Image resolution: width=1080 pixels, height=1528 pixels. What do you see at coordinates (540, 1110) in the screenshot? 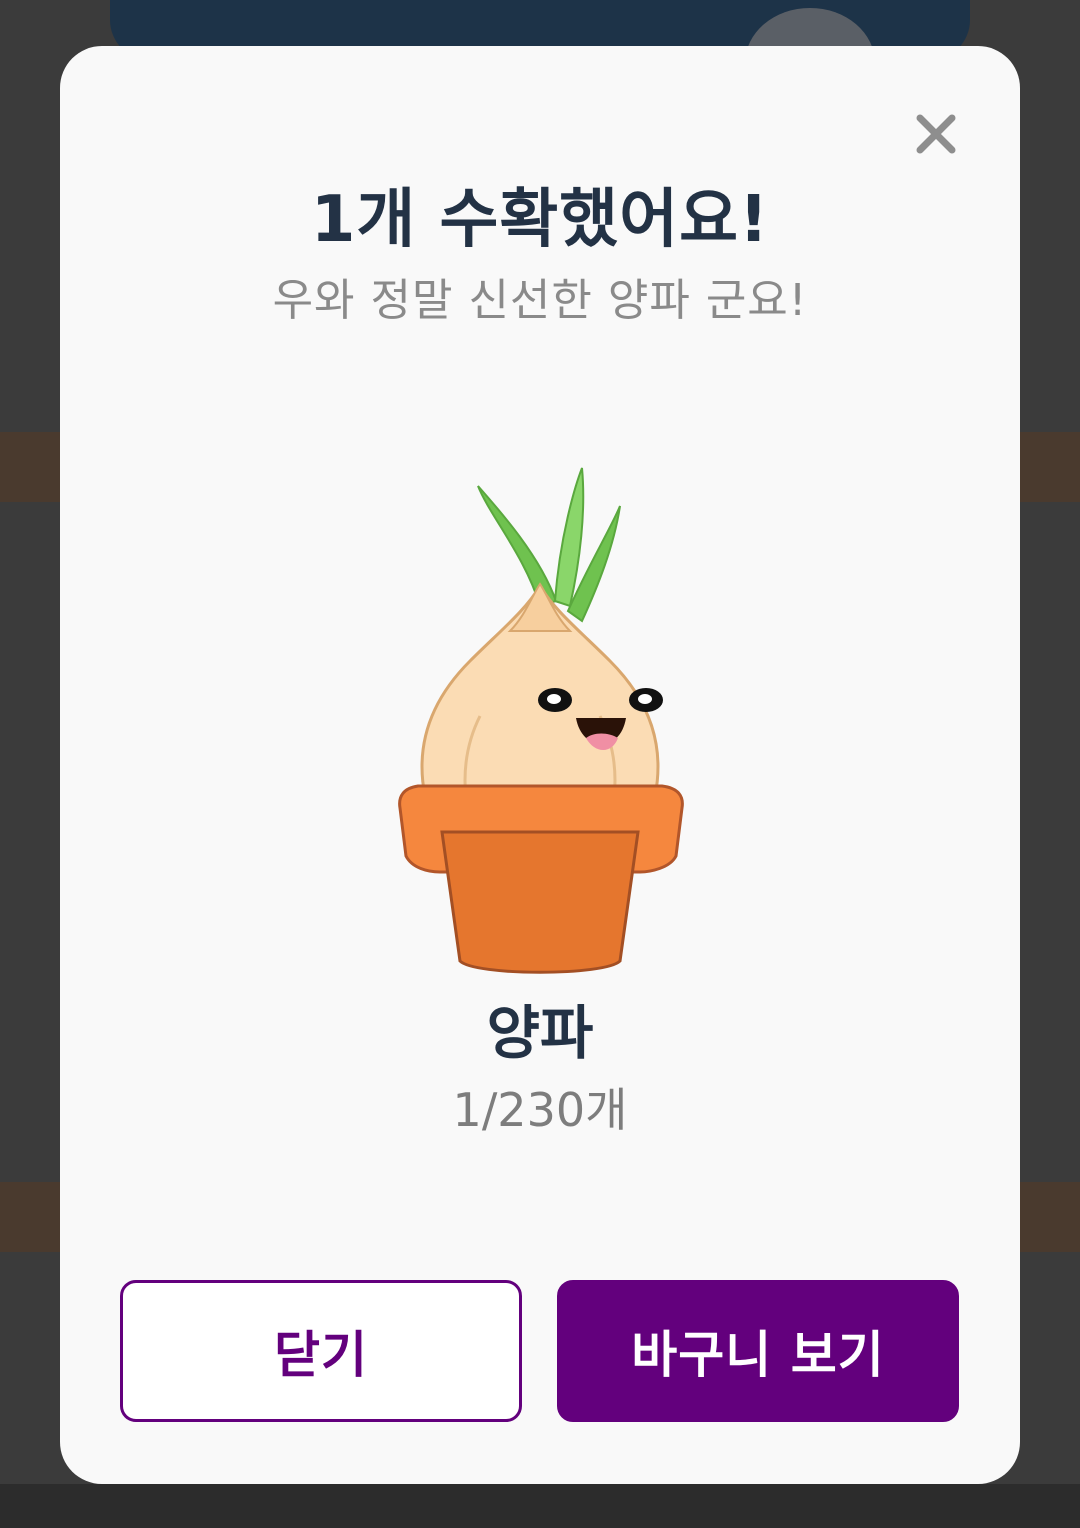
I see `item-count: 1/230개` at bounding box center [540, 1110].